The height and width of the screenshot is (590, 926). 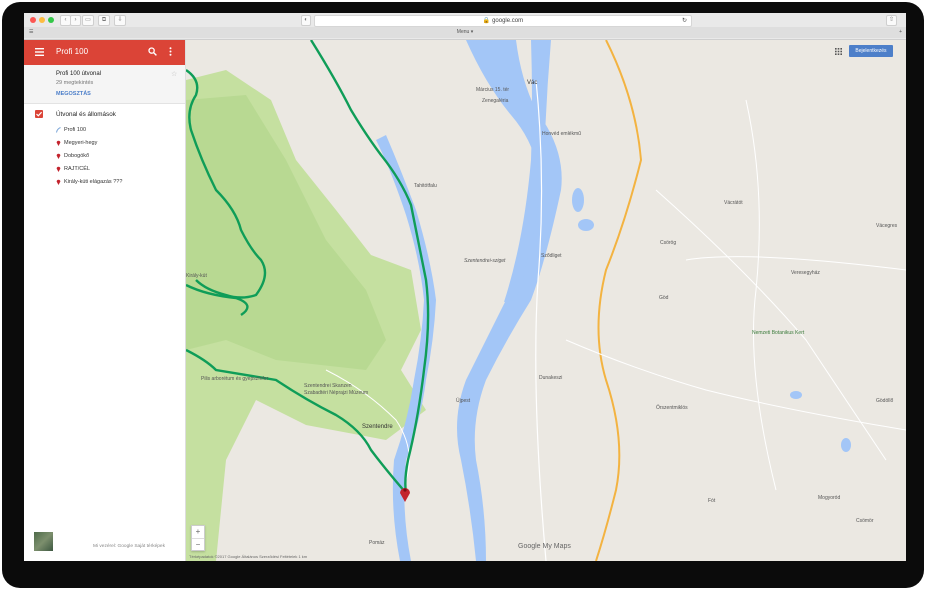 I want to click on place-label: Újpest, so click(x=463, y=401).